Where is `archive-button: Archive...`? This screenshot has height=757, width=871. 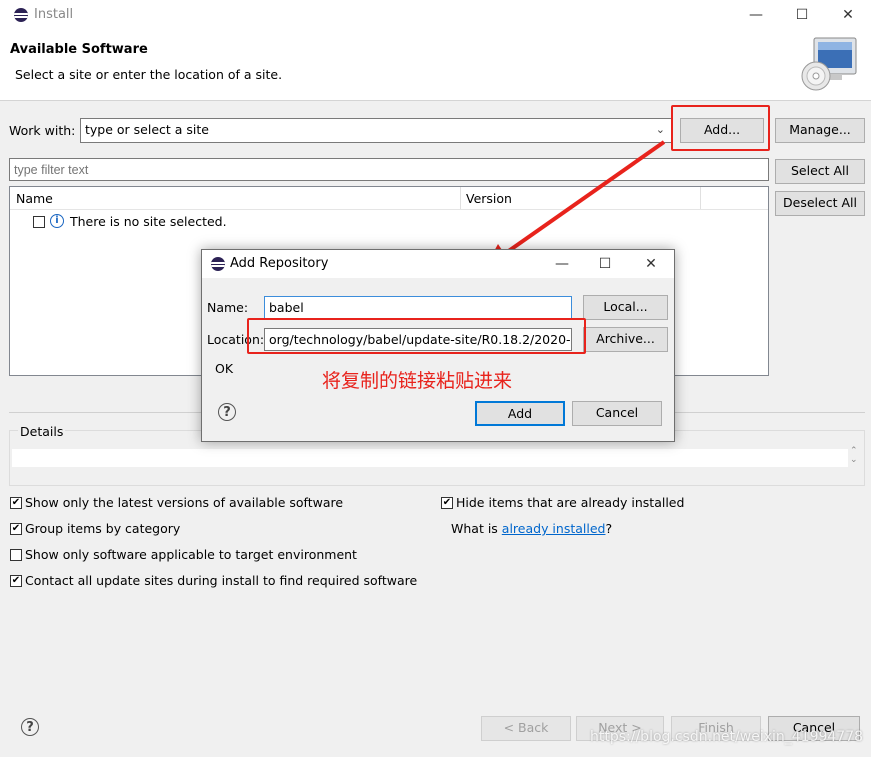 archive-button: Archive... is located at coordinates (625, 339).